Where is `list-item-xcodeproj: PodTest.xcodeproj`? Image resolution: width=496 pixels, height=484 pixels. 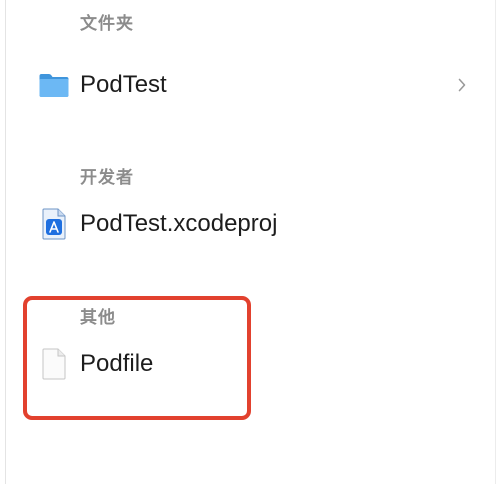
list-item-xcodeproj: PodTest.xcodeproj is located at coordinates (250, 224).